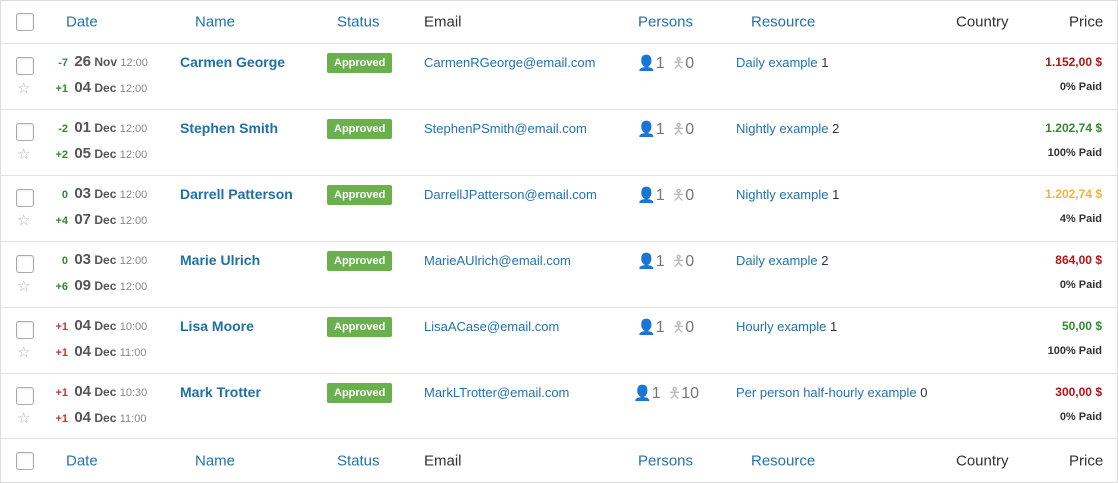 The height and width of the screenshot is (483, 1118). What do you see at coordinates (358, 460) in the screenshot?
I see `column-status-footer: Status` at bounding box center [358, 460].